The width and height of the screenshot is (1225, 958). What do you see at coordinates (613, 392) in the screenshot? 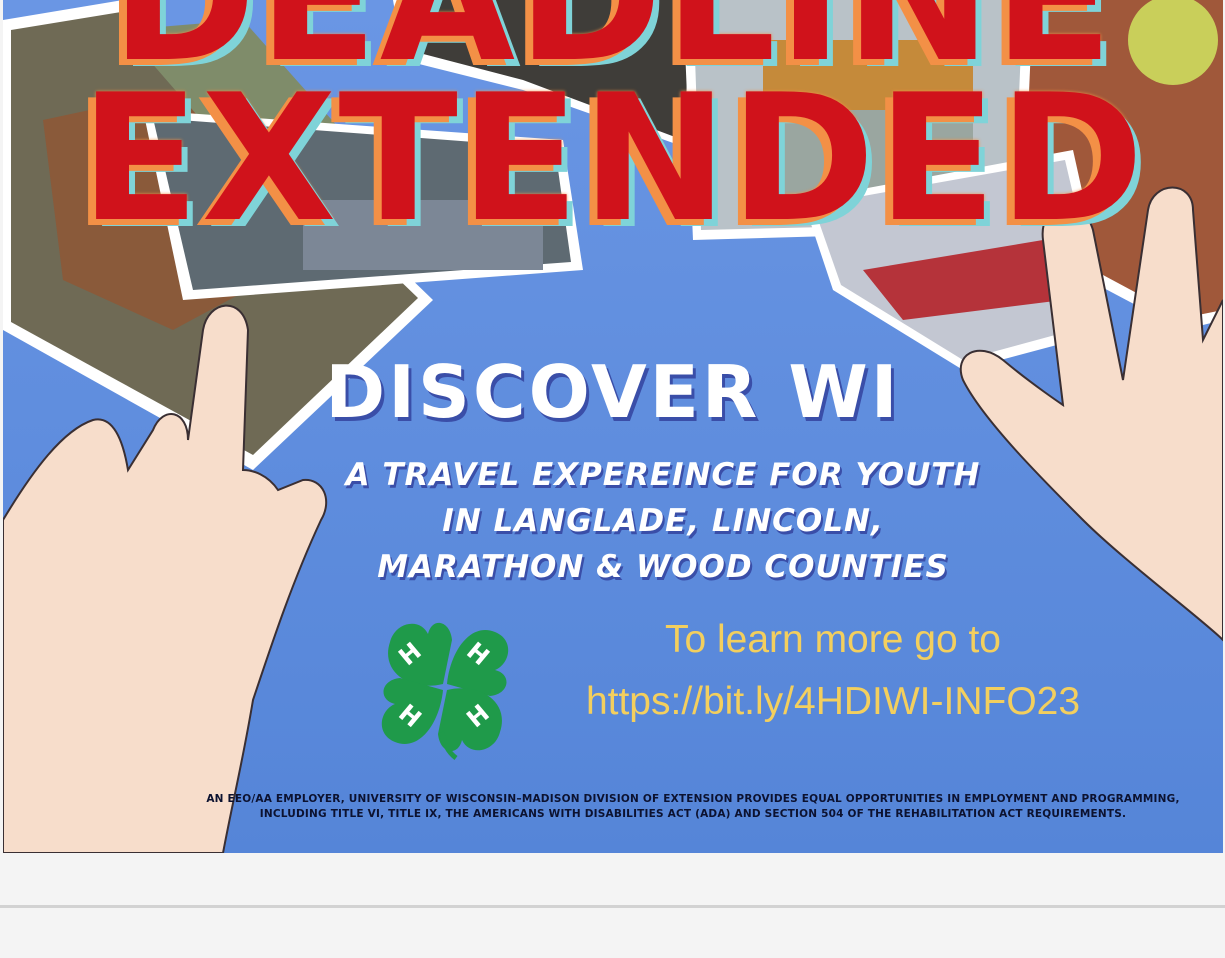
I see `poster-title: DISCOVER WI` at bounding box center [613, 392].